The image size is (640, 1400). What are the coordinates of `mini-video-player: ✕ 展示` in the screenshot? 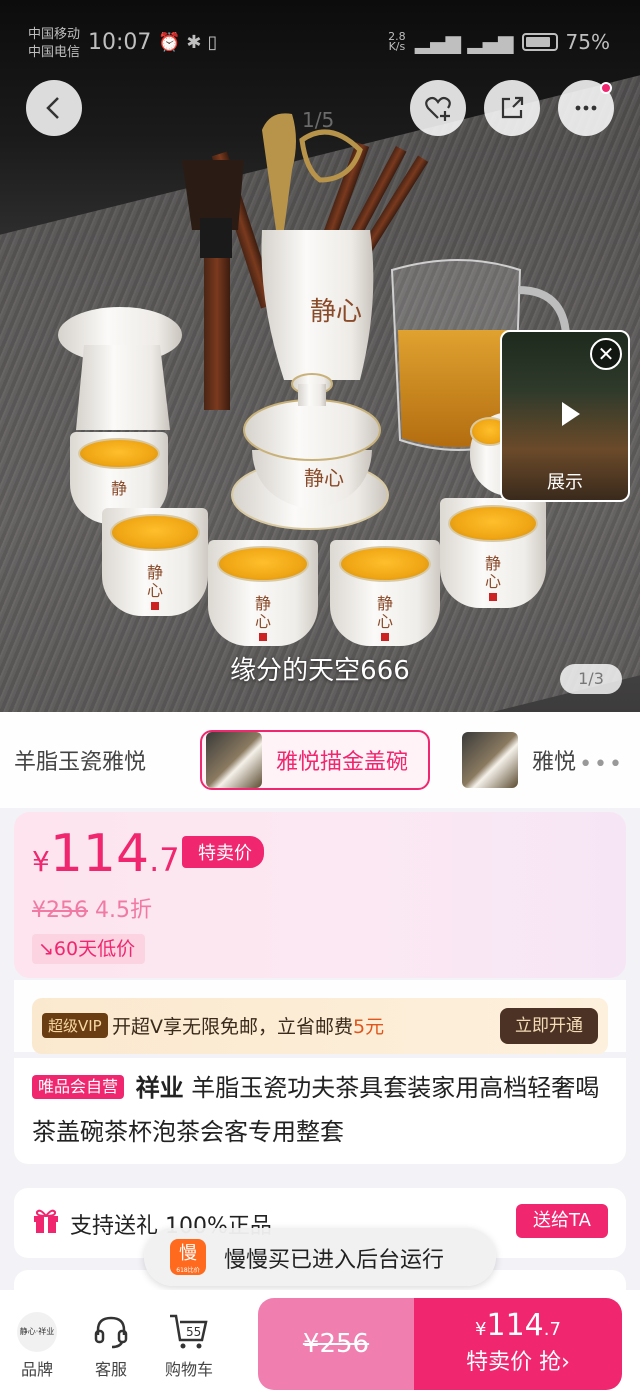 It's located at (565, 416).